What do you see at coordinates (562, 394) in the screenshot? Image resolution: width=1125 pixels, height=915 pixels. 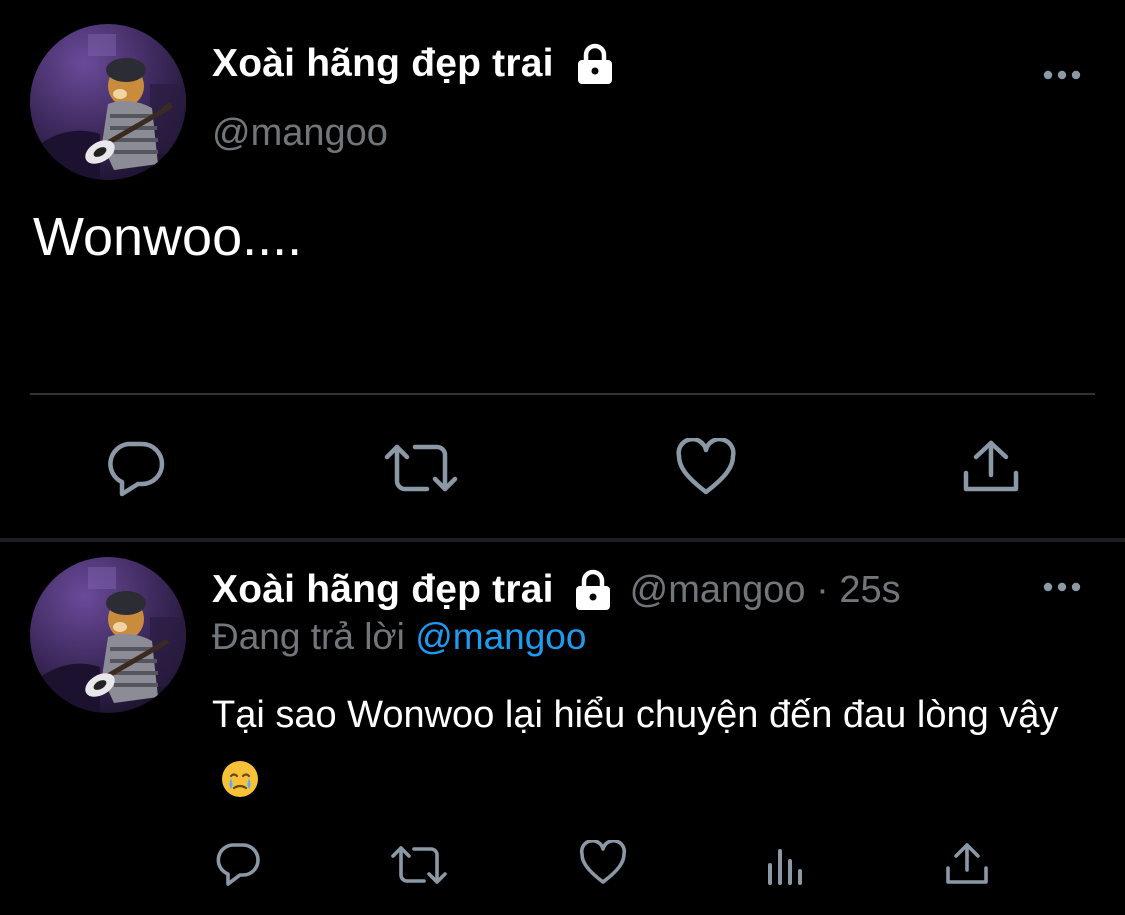 I see `divider` at bounding box center [562, 394].